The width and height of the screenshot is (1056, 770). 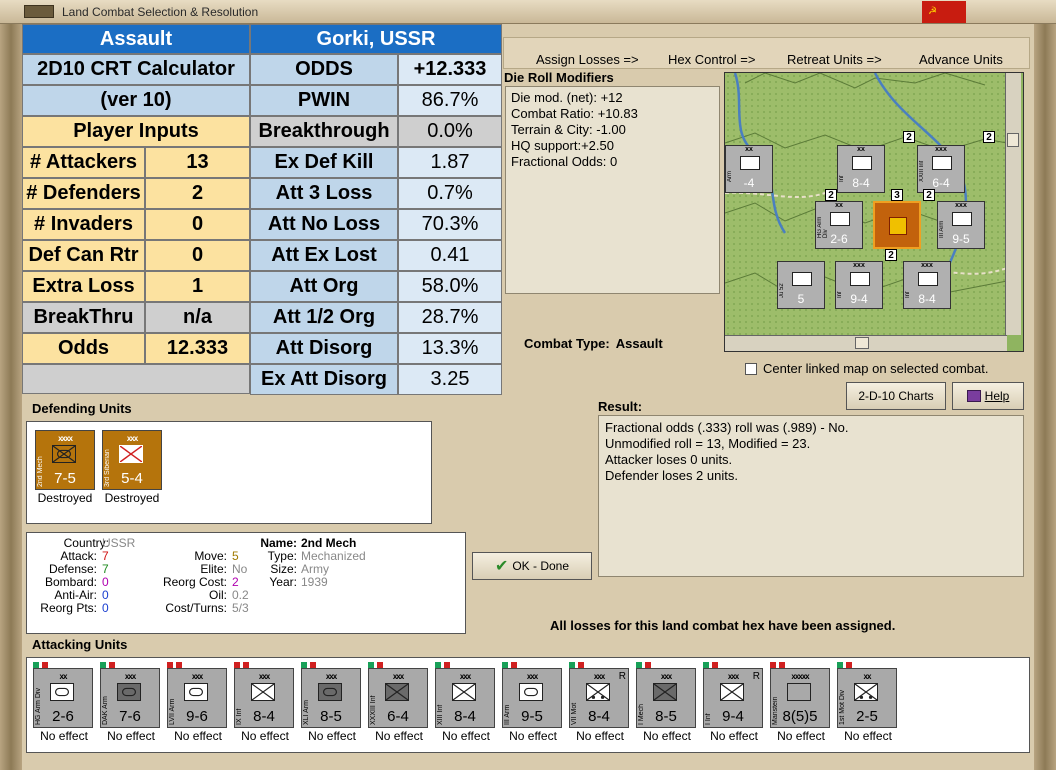 I want to click on map-unit-factors: 9-4, so click(x=859, y=299).